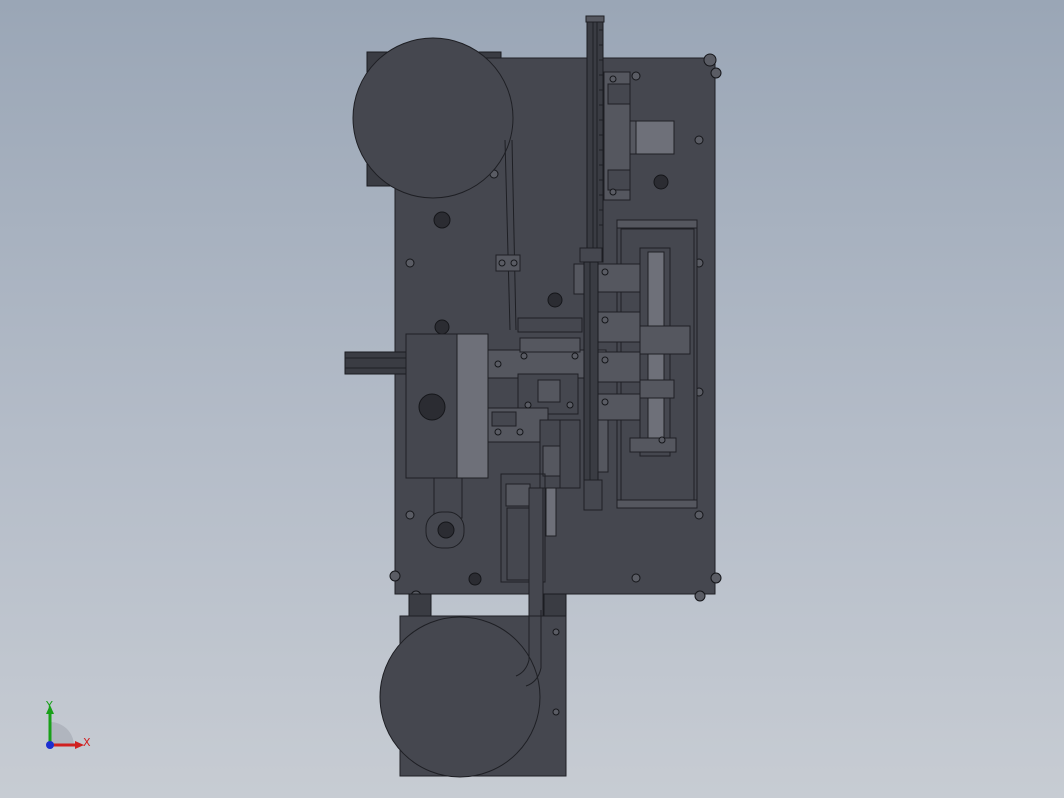 The image size is (1064, 798). What do you see at coordinates (49, 705) in the screenshot?
I see `y-axis-label: Y` at bounding box center [49, 705].